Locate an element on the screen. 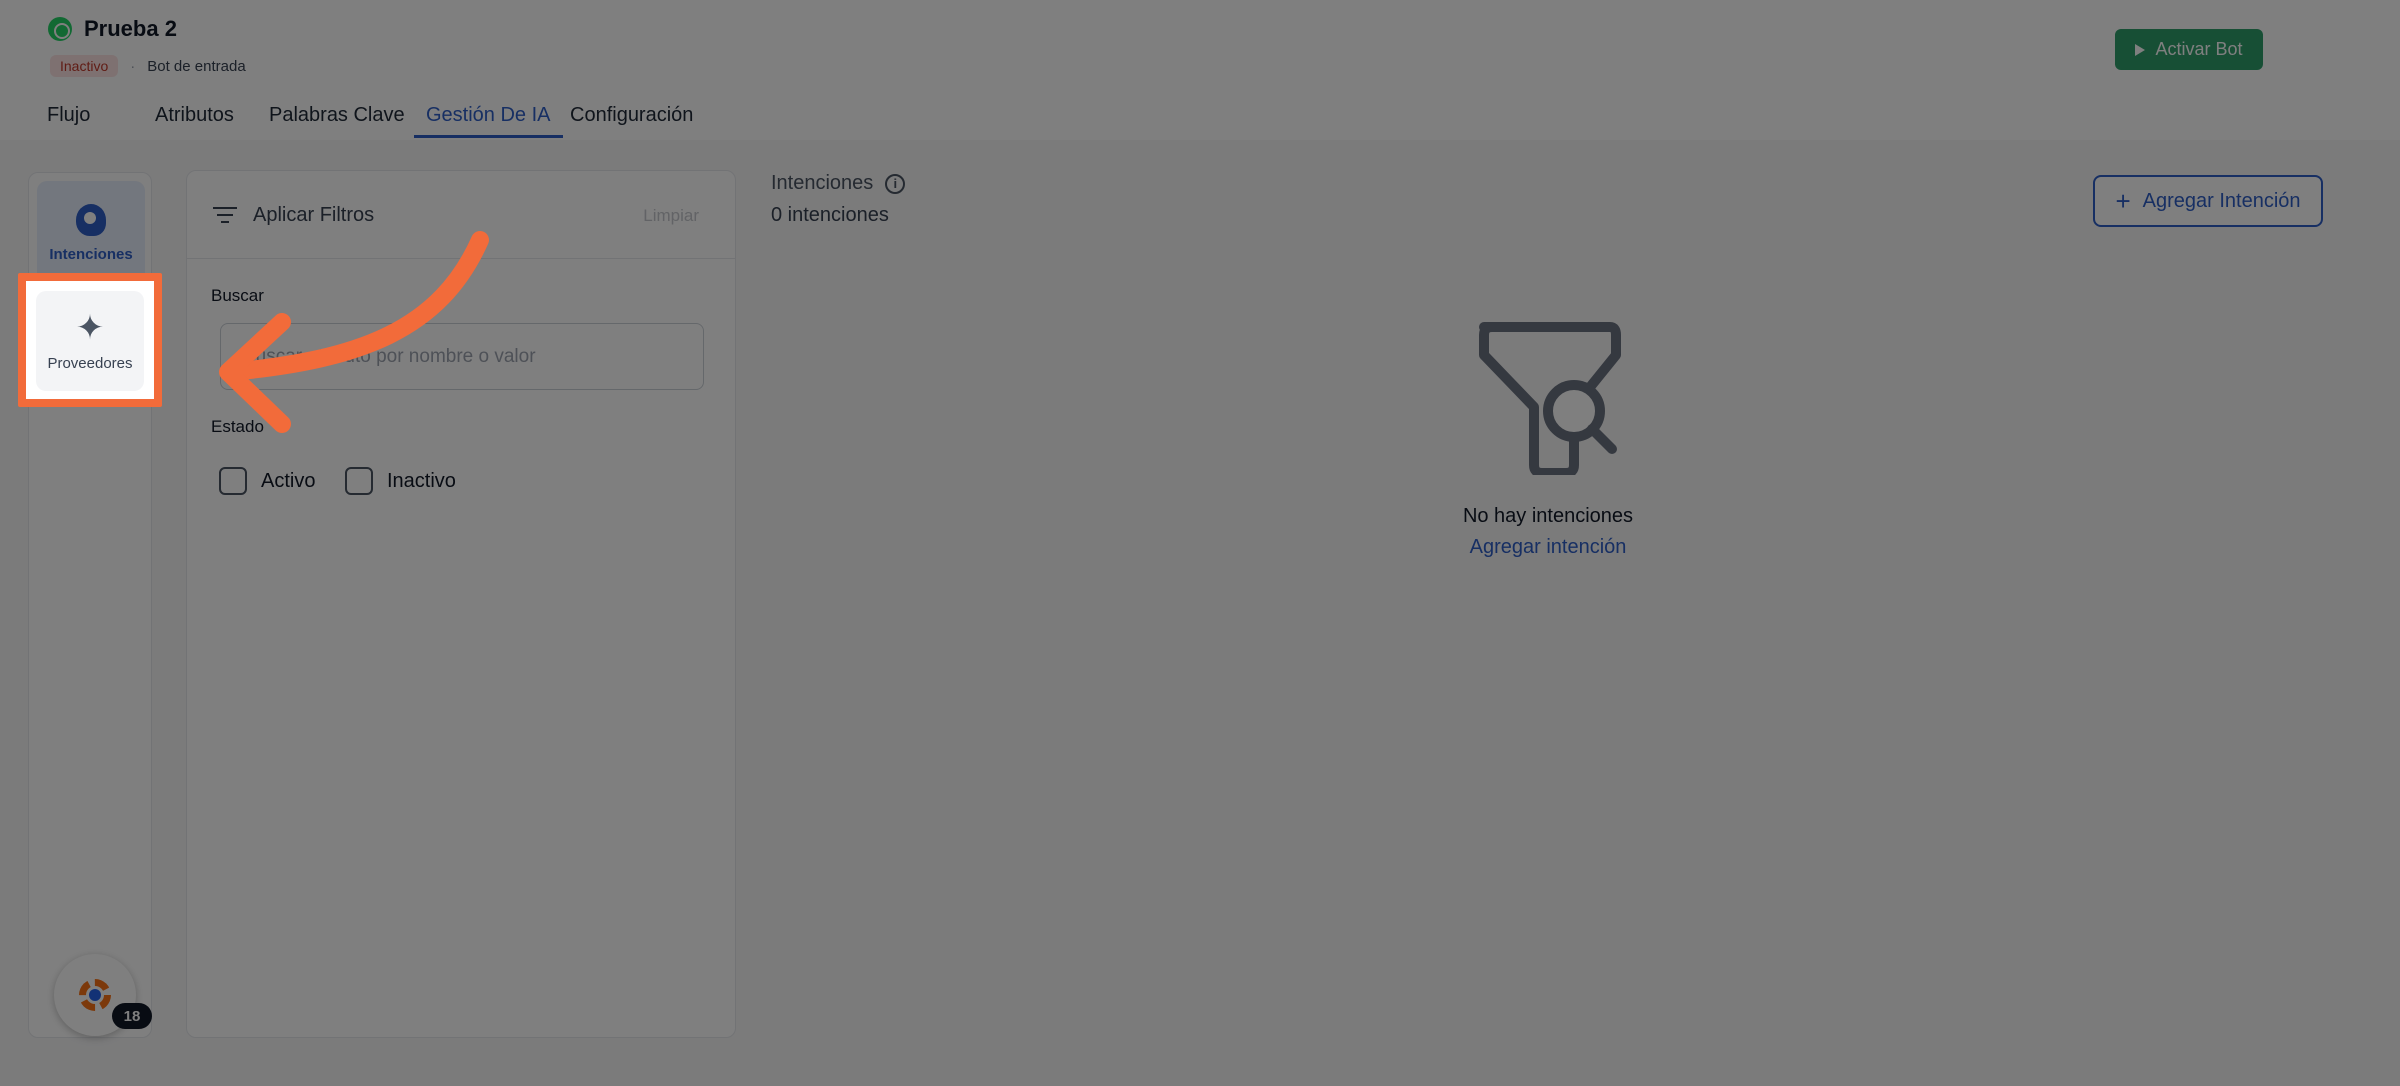  pointer-arrow is located at coordinates (354, 332).